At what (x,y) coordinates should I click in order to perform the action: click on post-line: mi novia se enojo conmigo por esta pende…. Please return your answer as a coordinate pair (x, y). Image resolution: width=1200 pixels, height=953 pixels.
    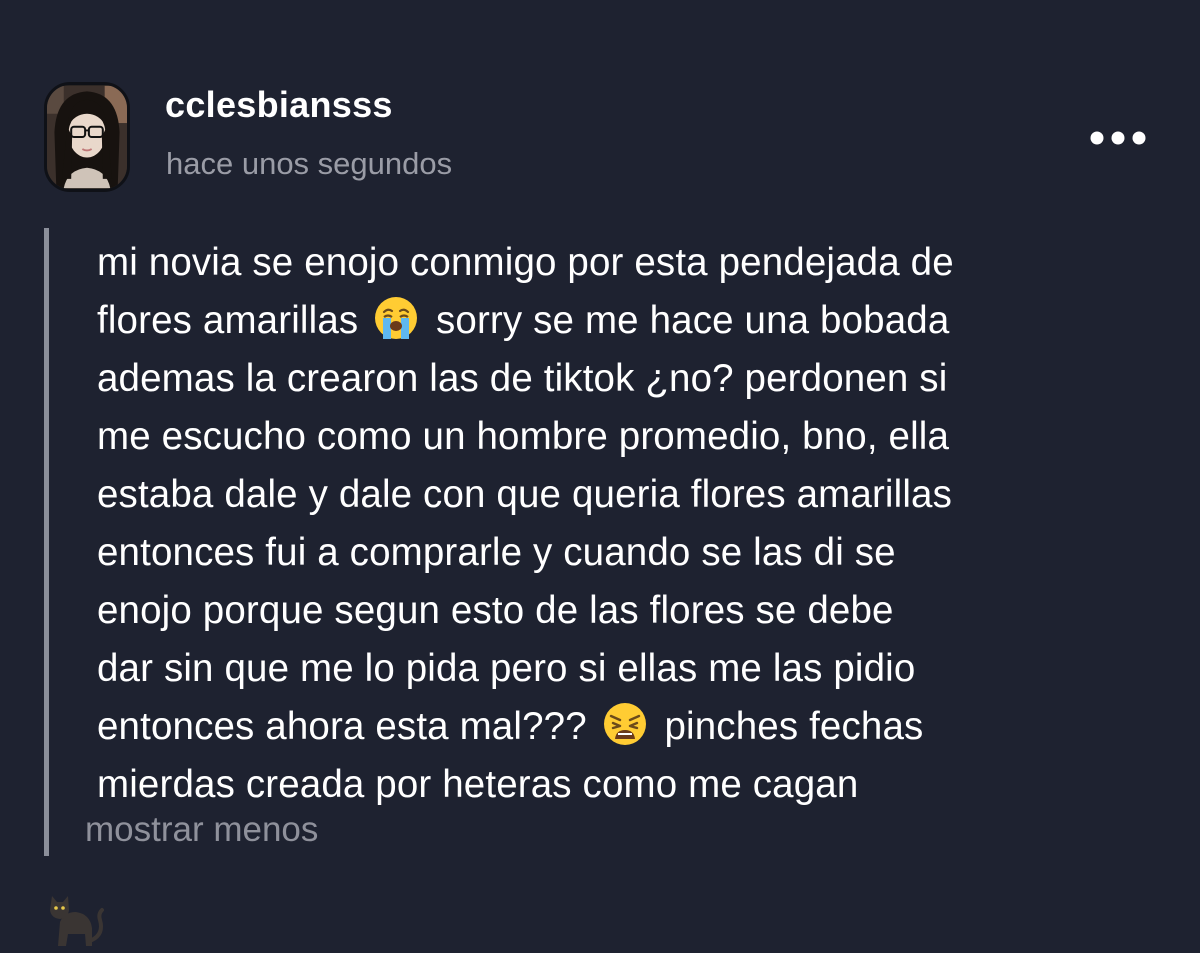
    Looking at the image, I should click on (642, 263).